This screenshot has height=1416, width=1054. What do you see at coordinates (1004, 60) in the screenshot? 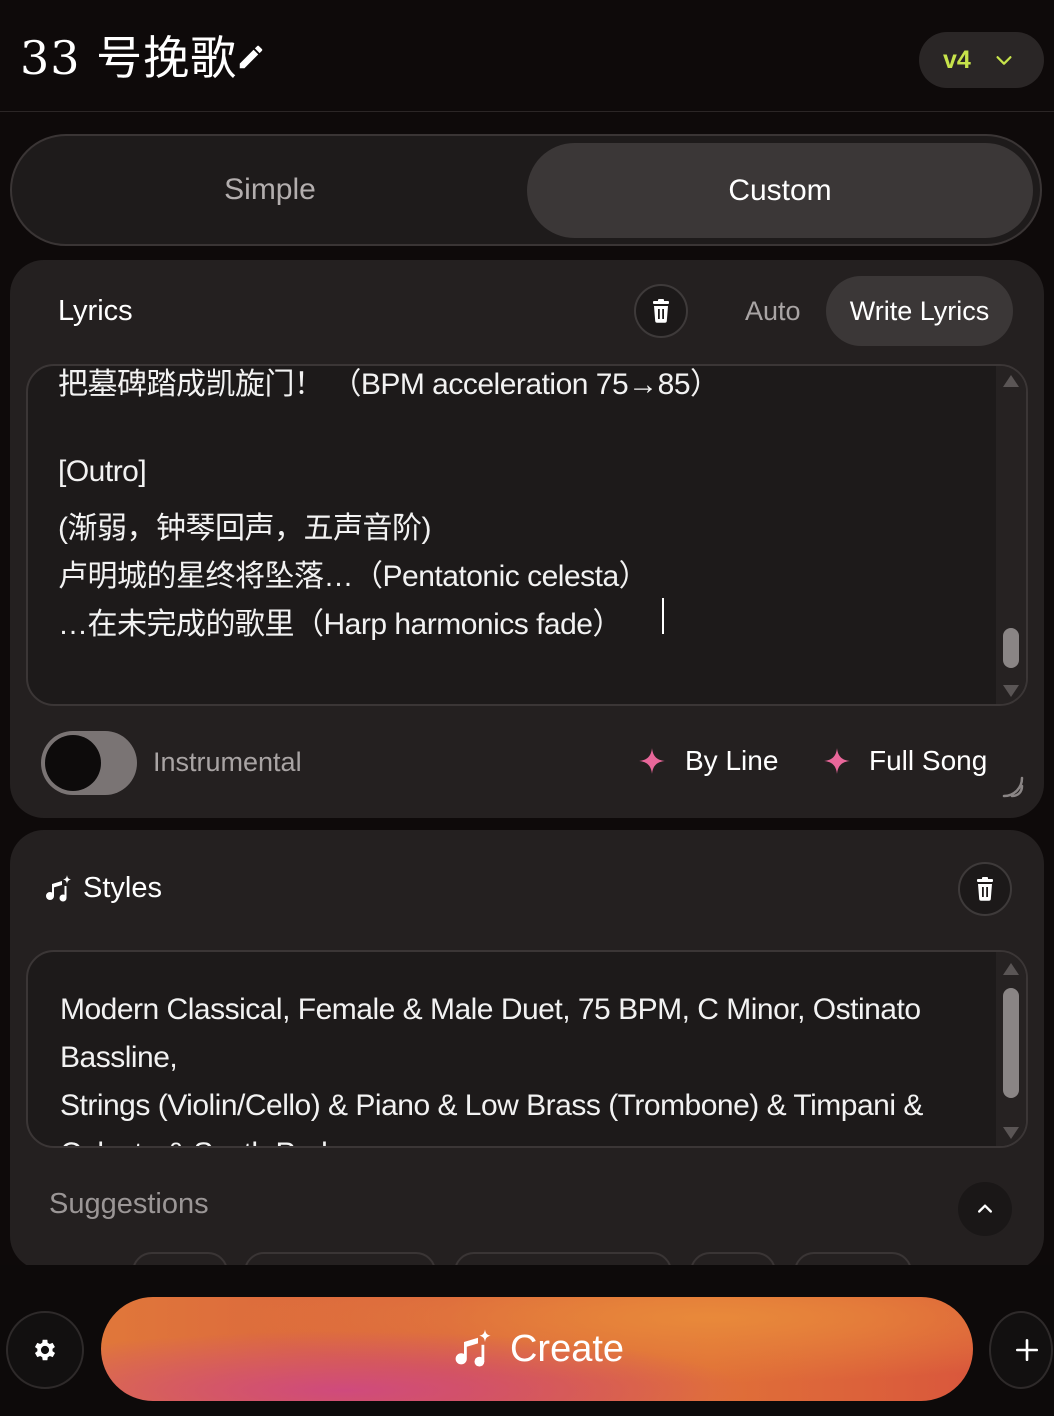
I see `chevron-down-icon` at bounding box center [1004, 60].